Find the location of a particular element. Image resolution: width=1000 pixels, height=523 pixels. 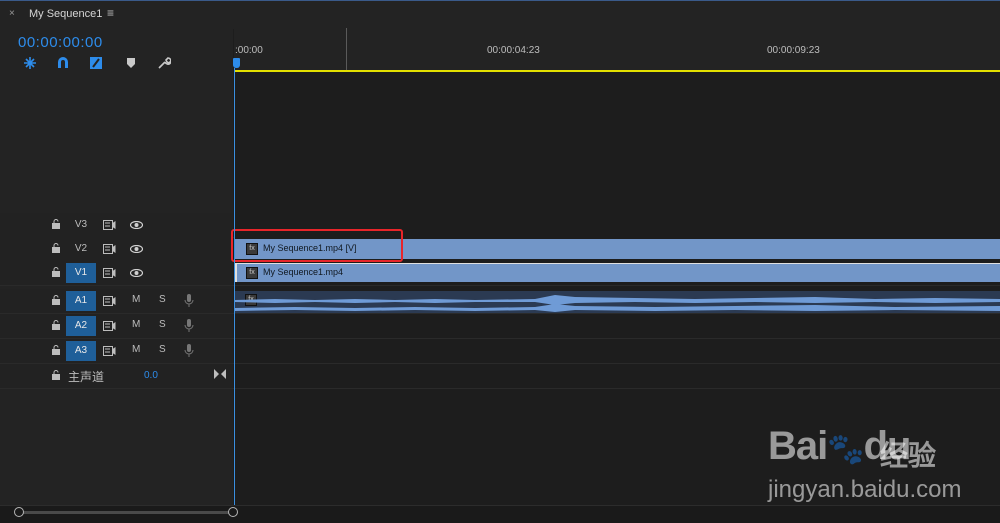

track-row-v3: V3 is located at coordinates (500, 225).